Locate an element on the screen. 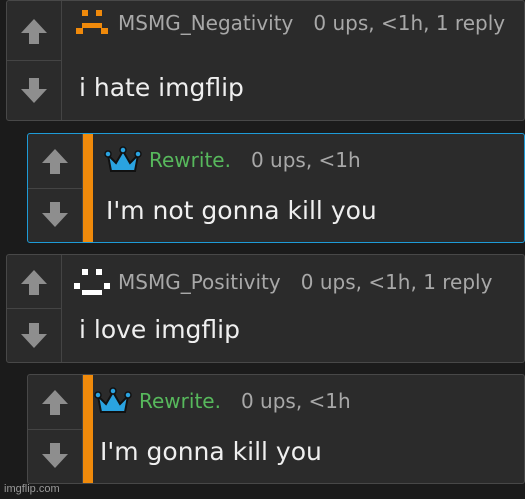 This screenshot has width=525, height=499. comment-text: I'm not gonna kill you is located at coordinates (241, 210).